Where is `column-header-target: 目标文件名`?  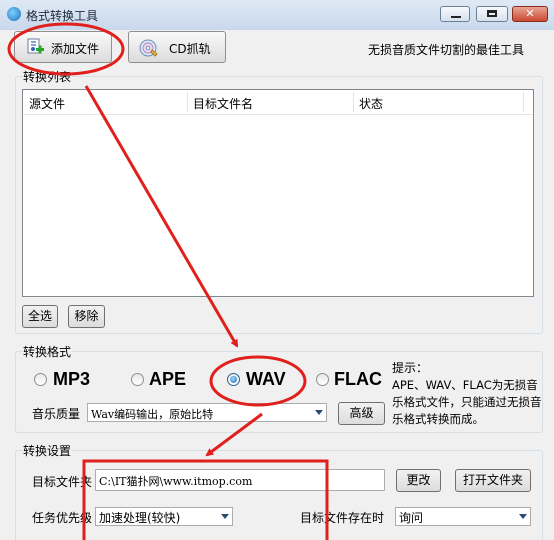
column-header-target: 目标文件名 is located at coordinates (223, 103).